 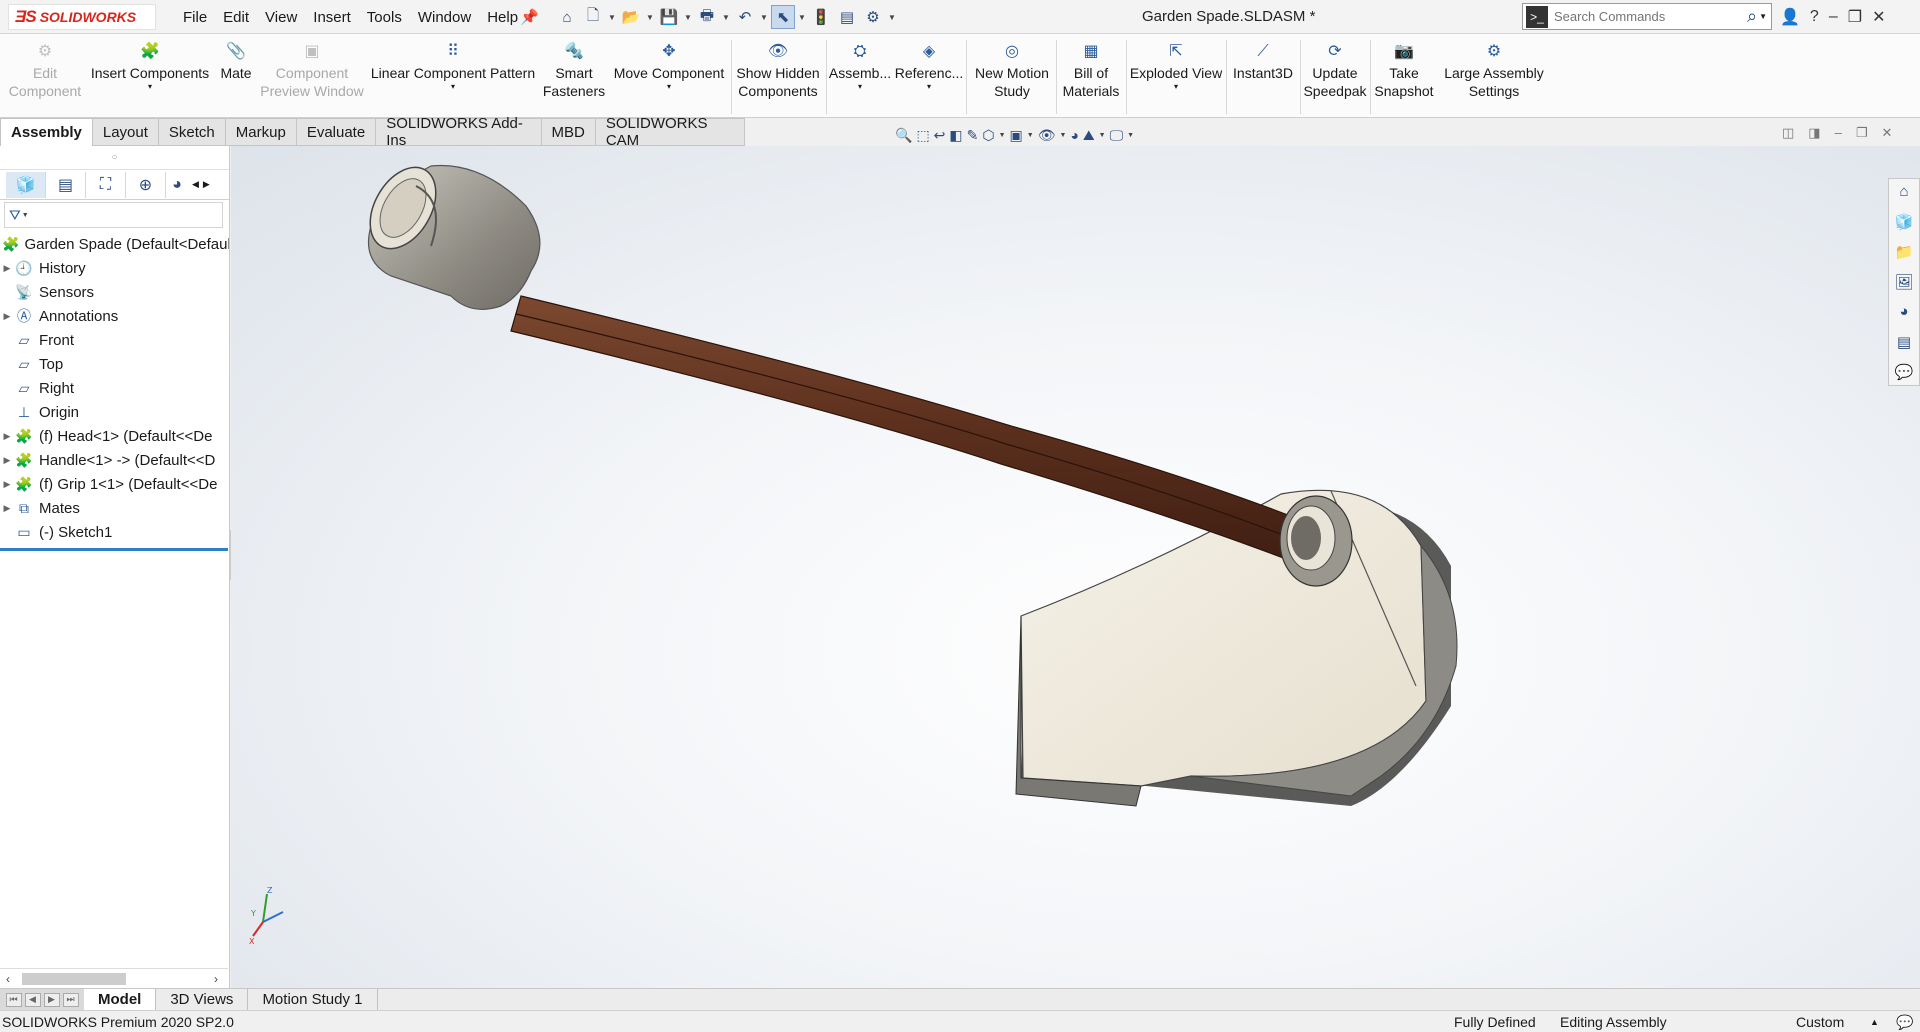 I want to click on dynamic-annotation-icon: ✎, so click(x=973, y=135).